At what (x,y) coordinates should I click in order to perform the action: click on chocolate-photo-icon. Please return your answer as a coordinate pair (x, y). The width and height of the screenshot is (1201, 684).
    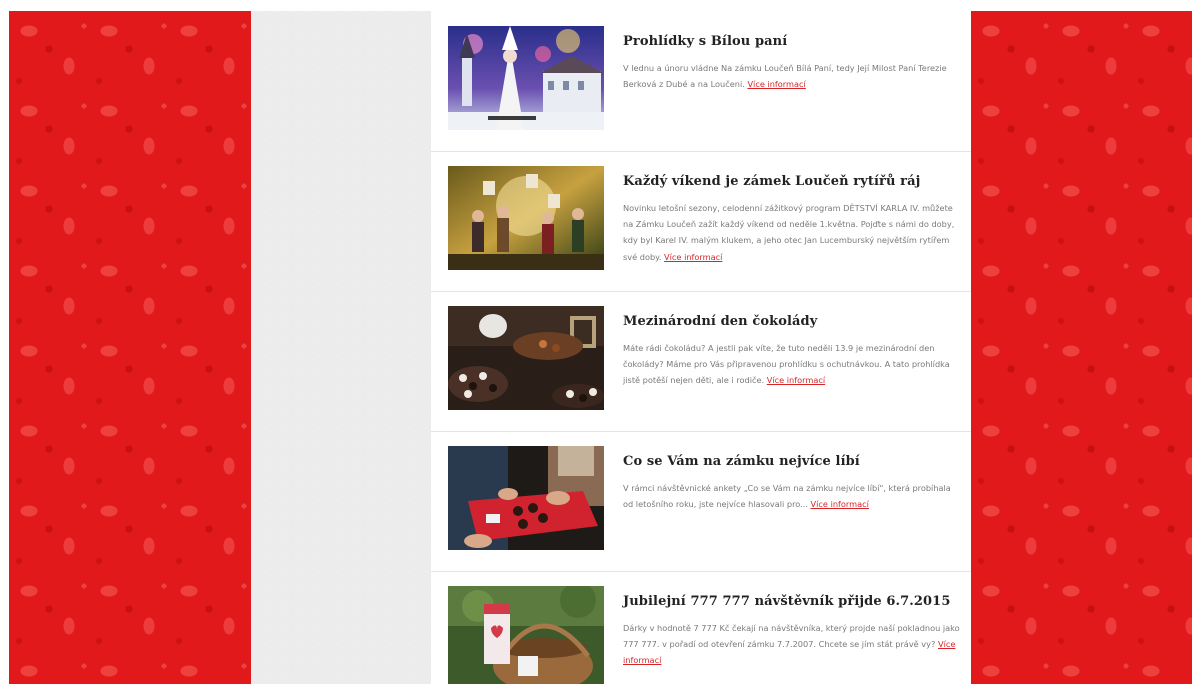
    Looking at the image, I should click on (526, 358).